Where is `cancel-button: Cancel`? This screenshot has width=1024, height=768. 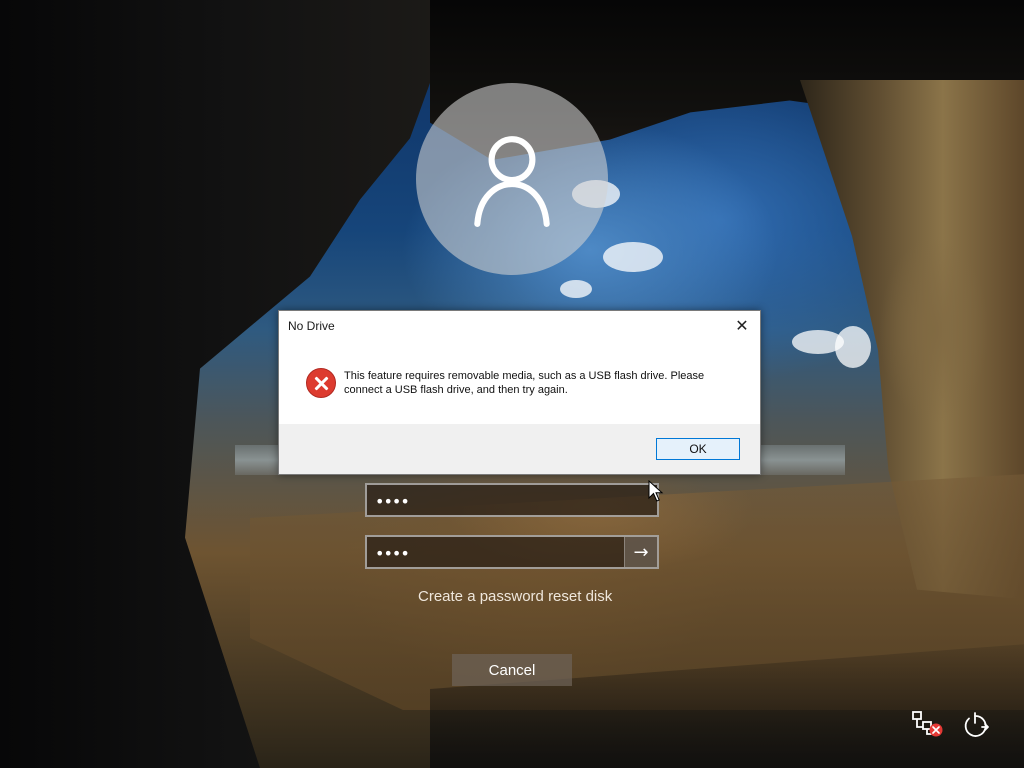
cancel-button: Cancel is located at coordinates (512, 670).